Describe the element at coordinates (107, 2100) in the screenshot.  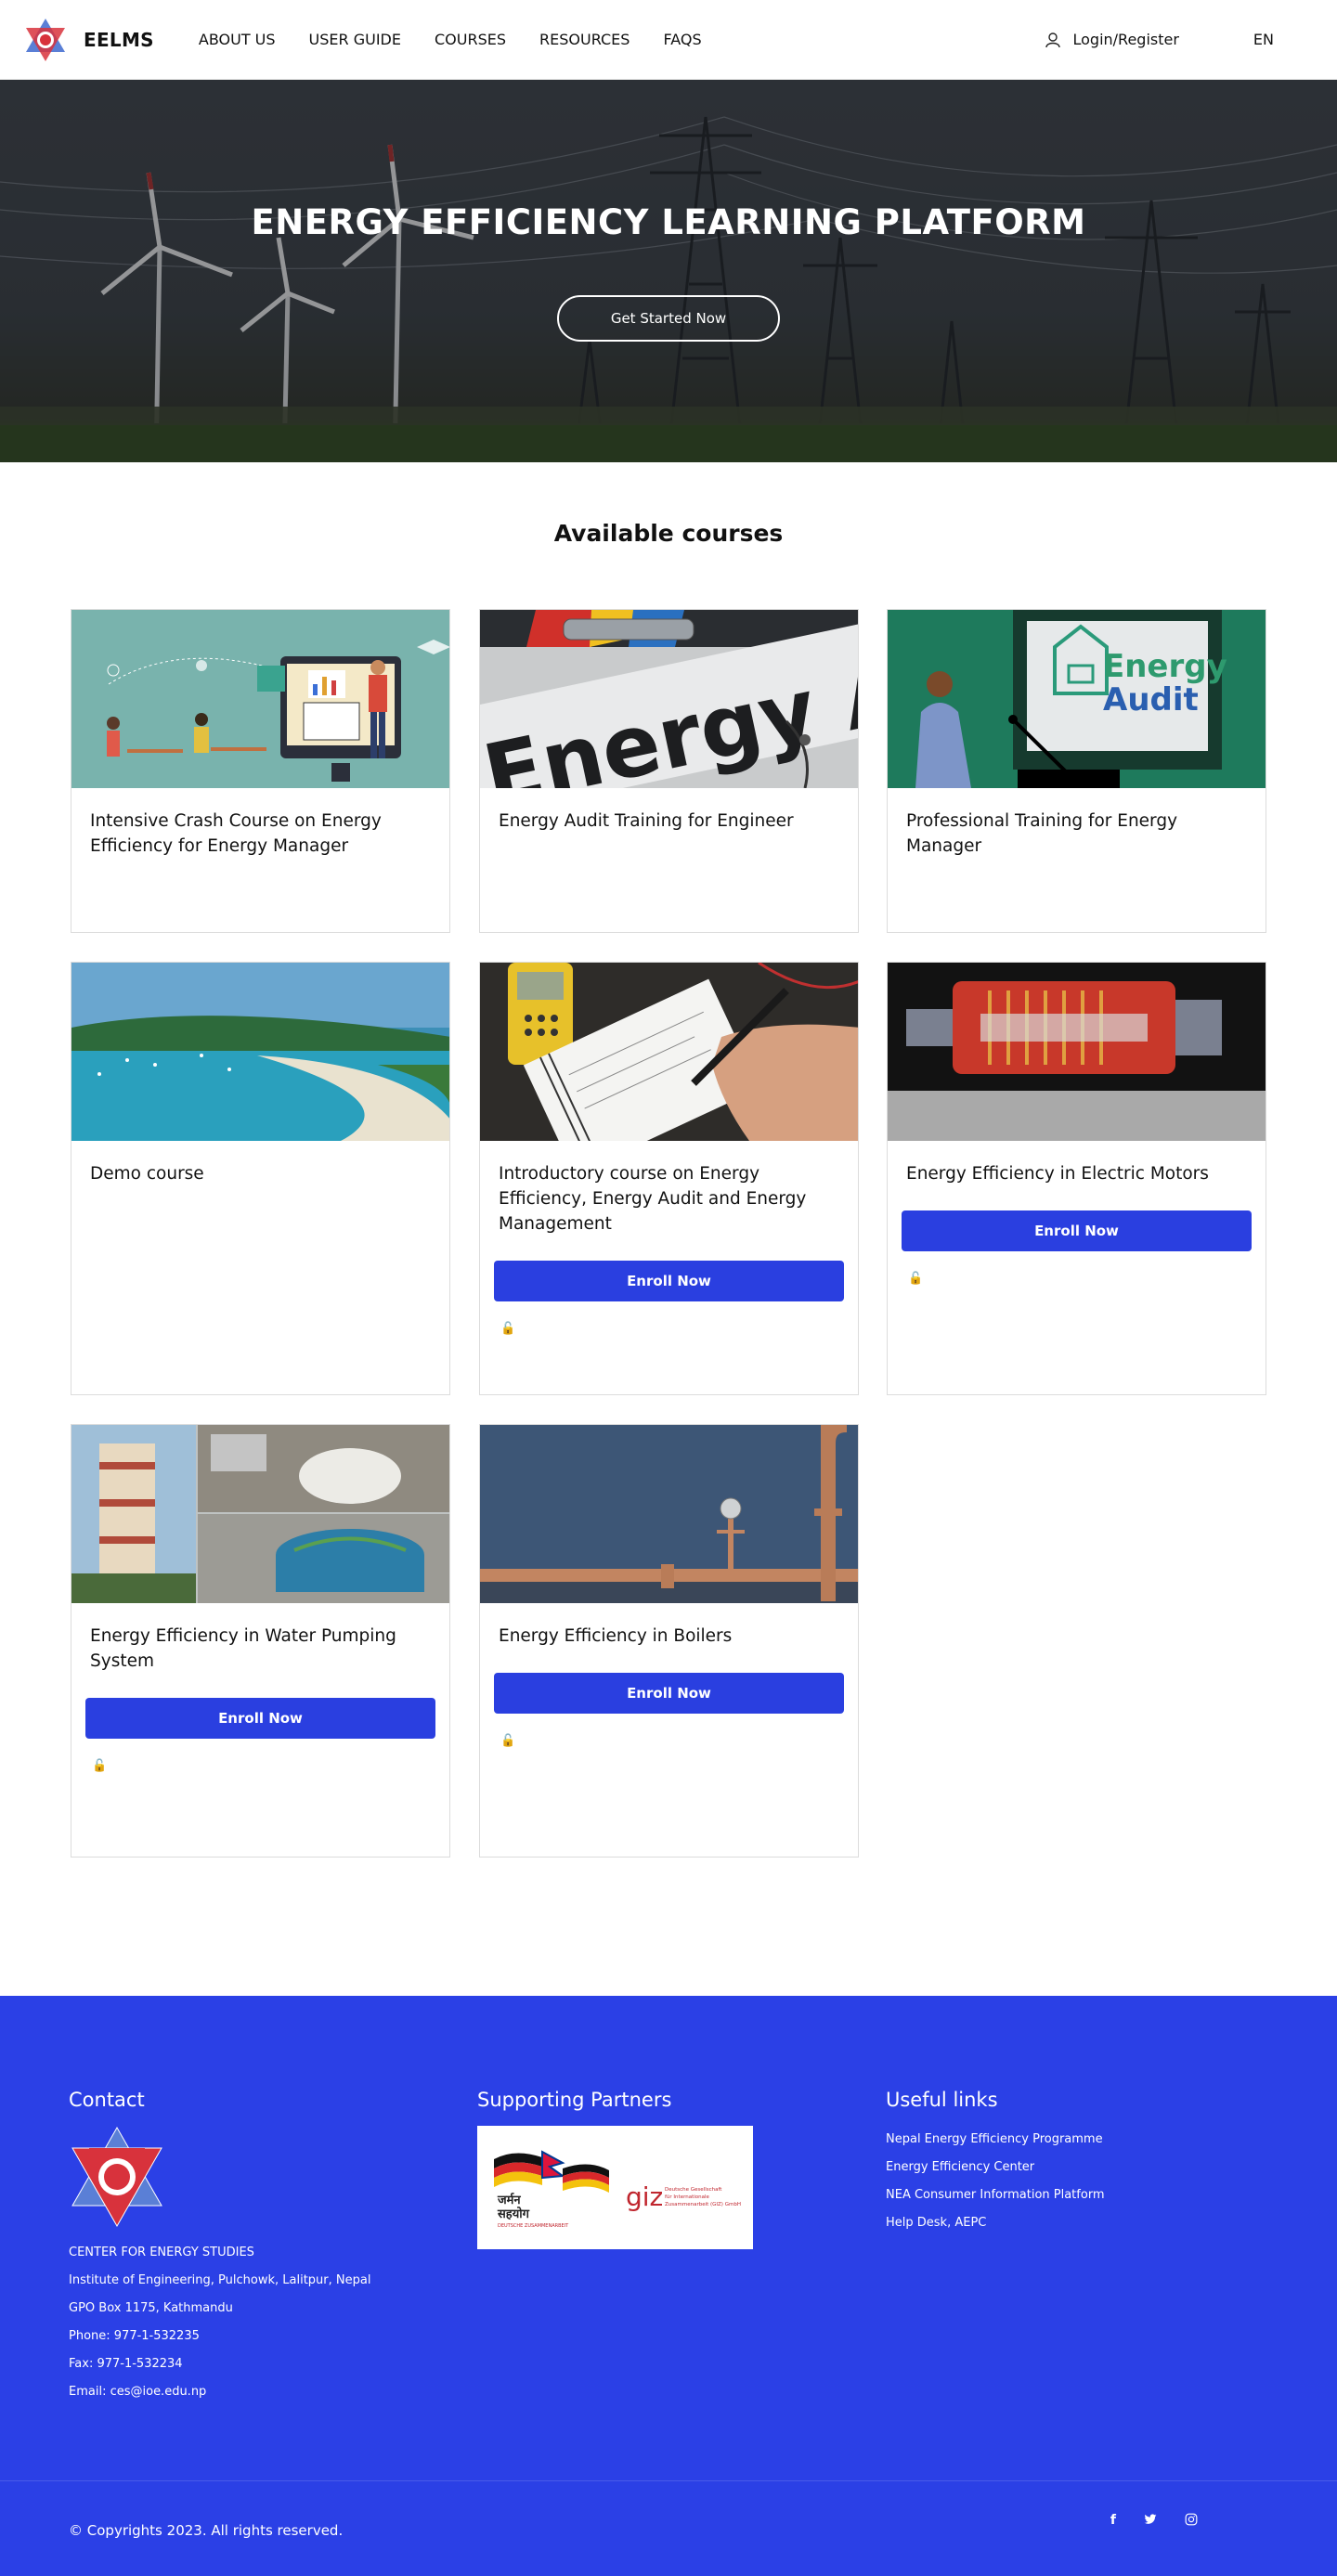
I see `contact-heading: Contact` at that location.